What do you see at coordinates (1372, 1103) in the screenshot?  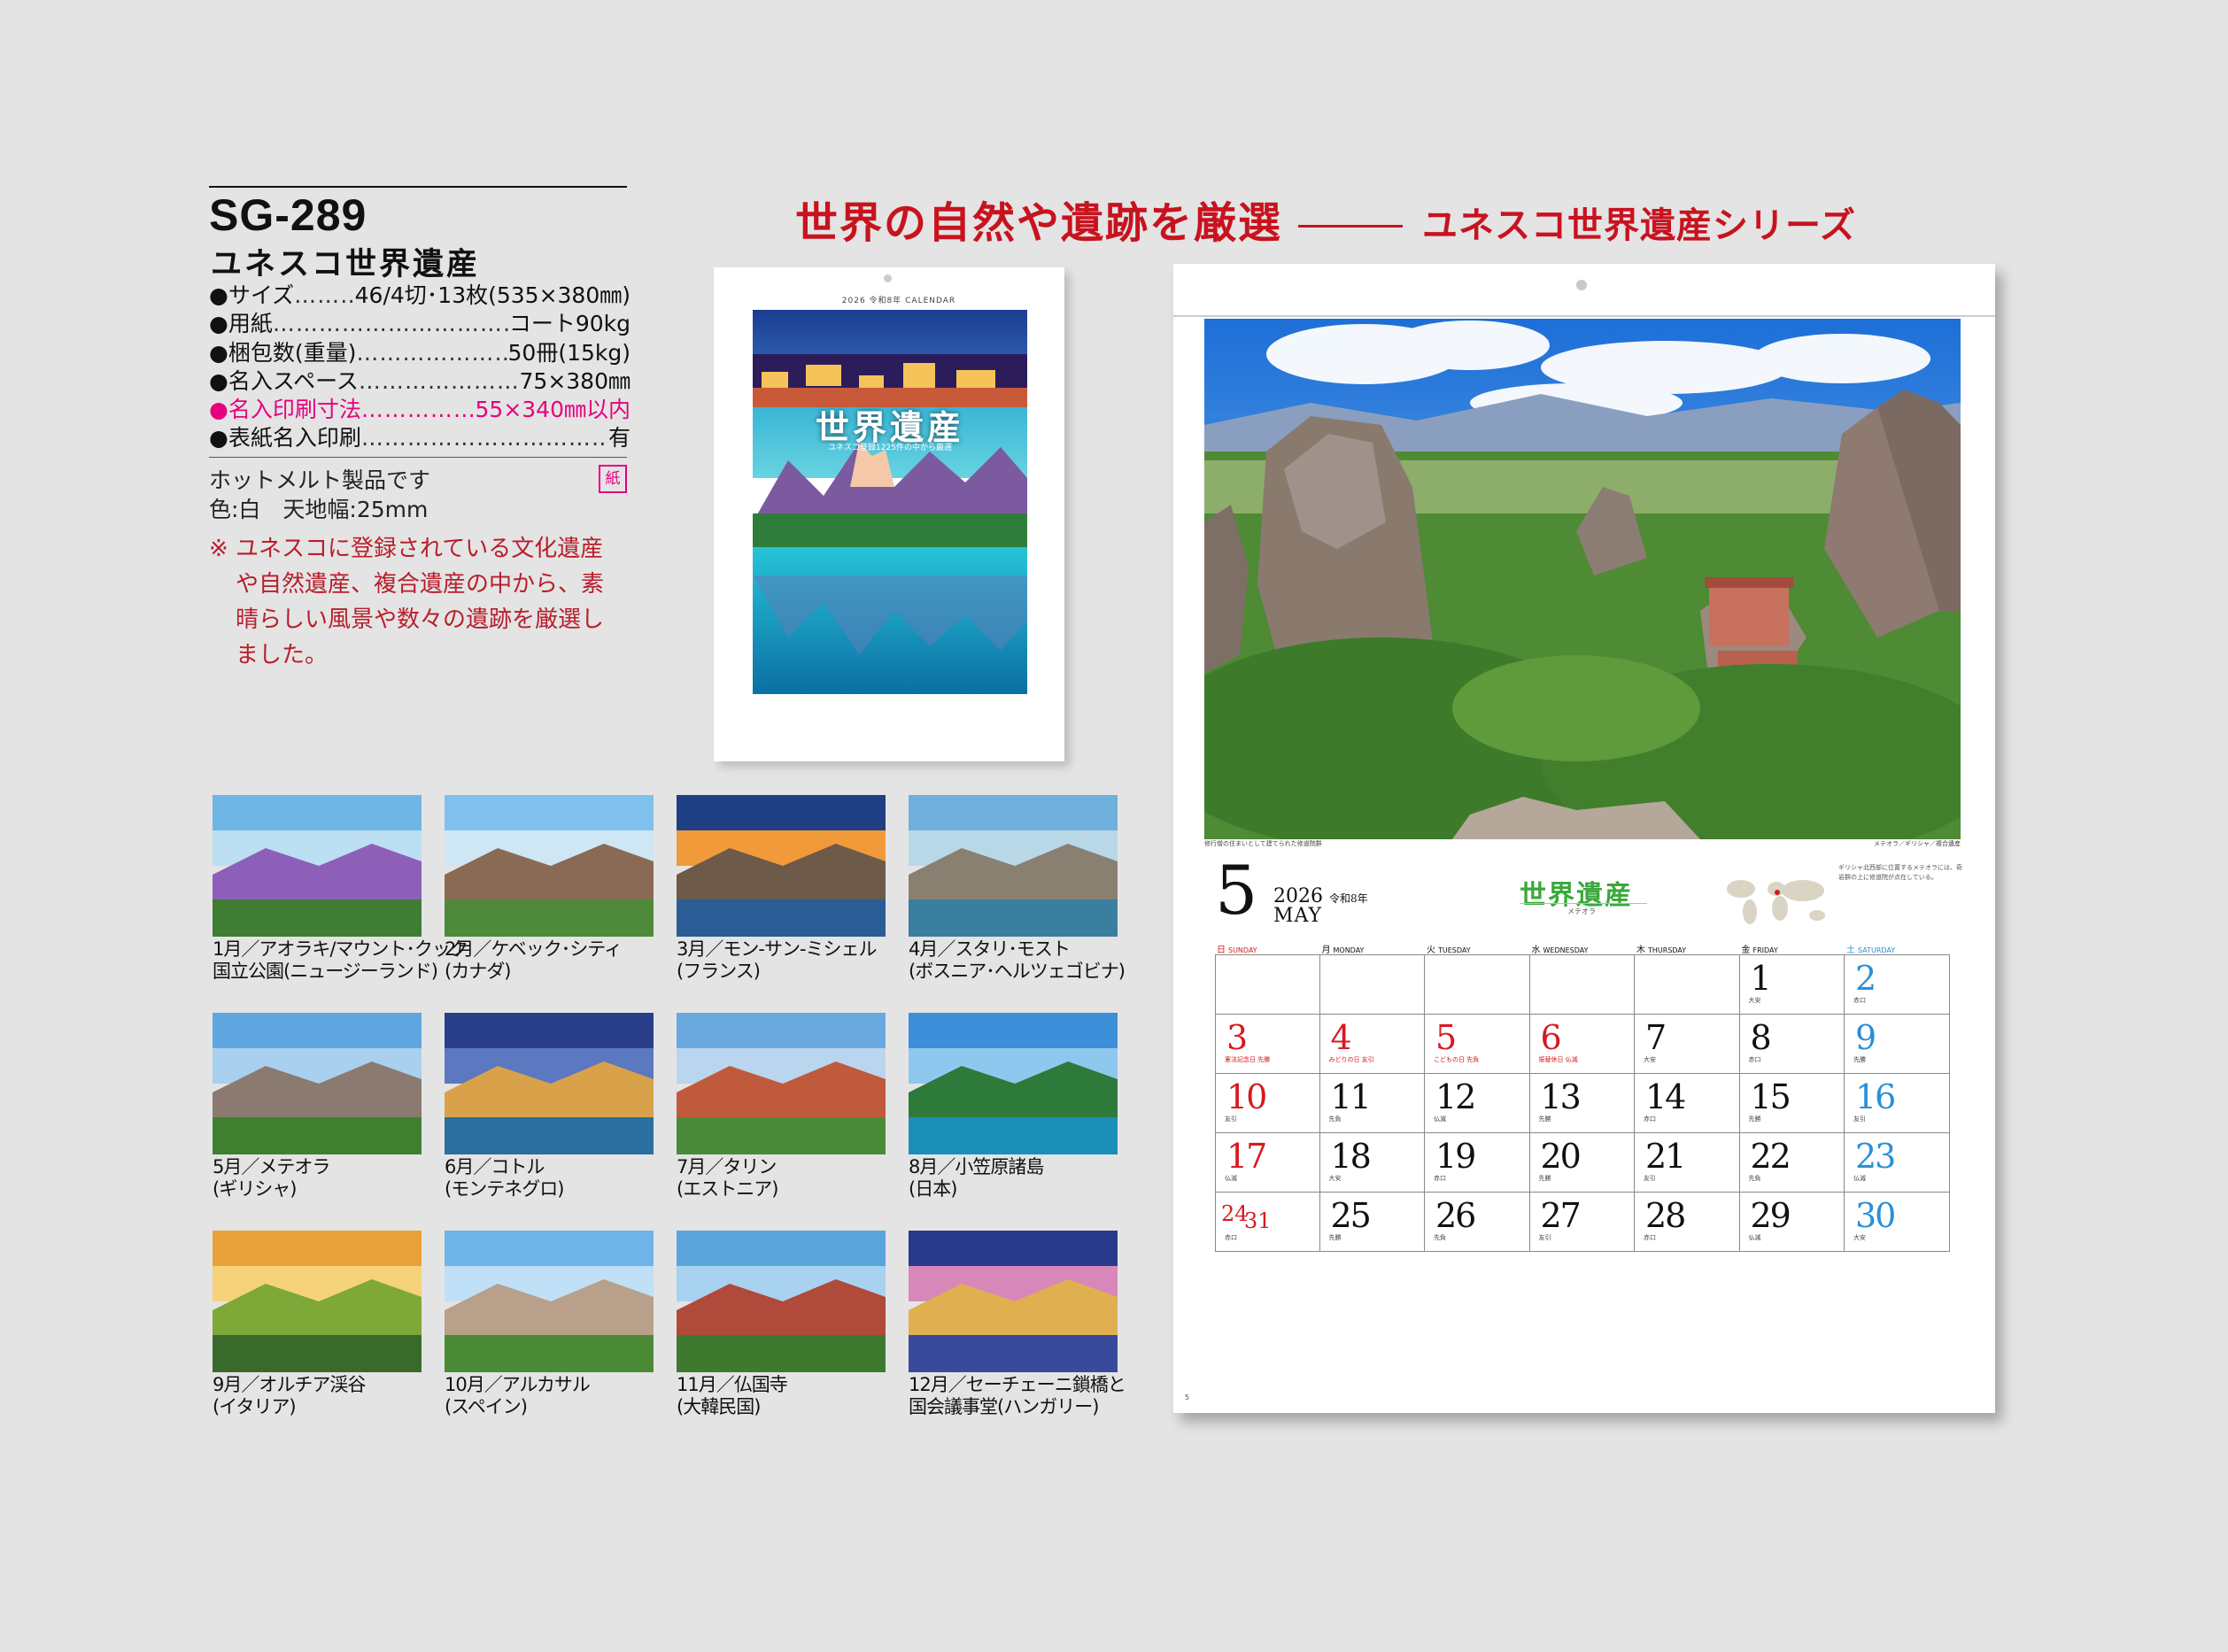 I see `day-cell: 11 先負` at bounding box center [1372, 1103].